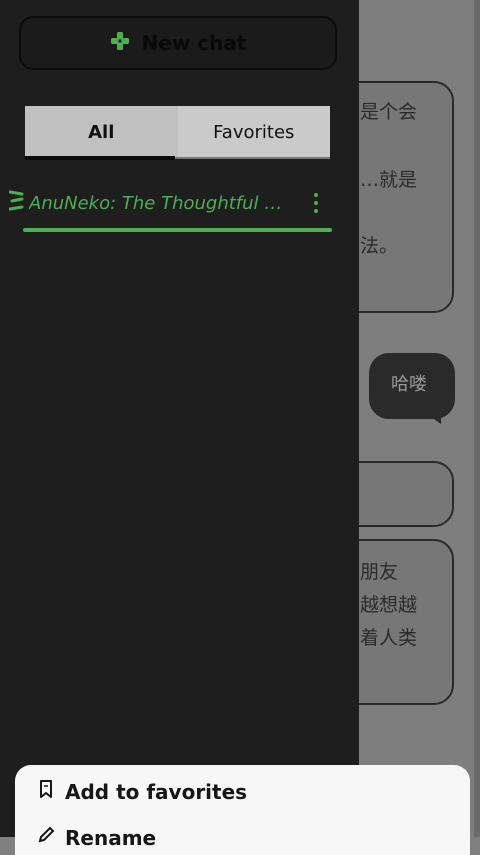  I want to click on plus-icon, so click(120, 43).